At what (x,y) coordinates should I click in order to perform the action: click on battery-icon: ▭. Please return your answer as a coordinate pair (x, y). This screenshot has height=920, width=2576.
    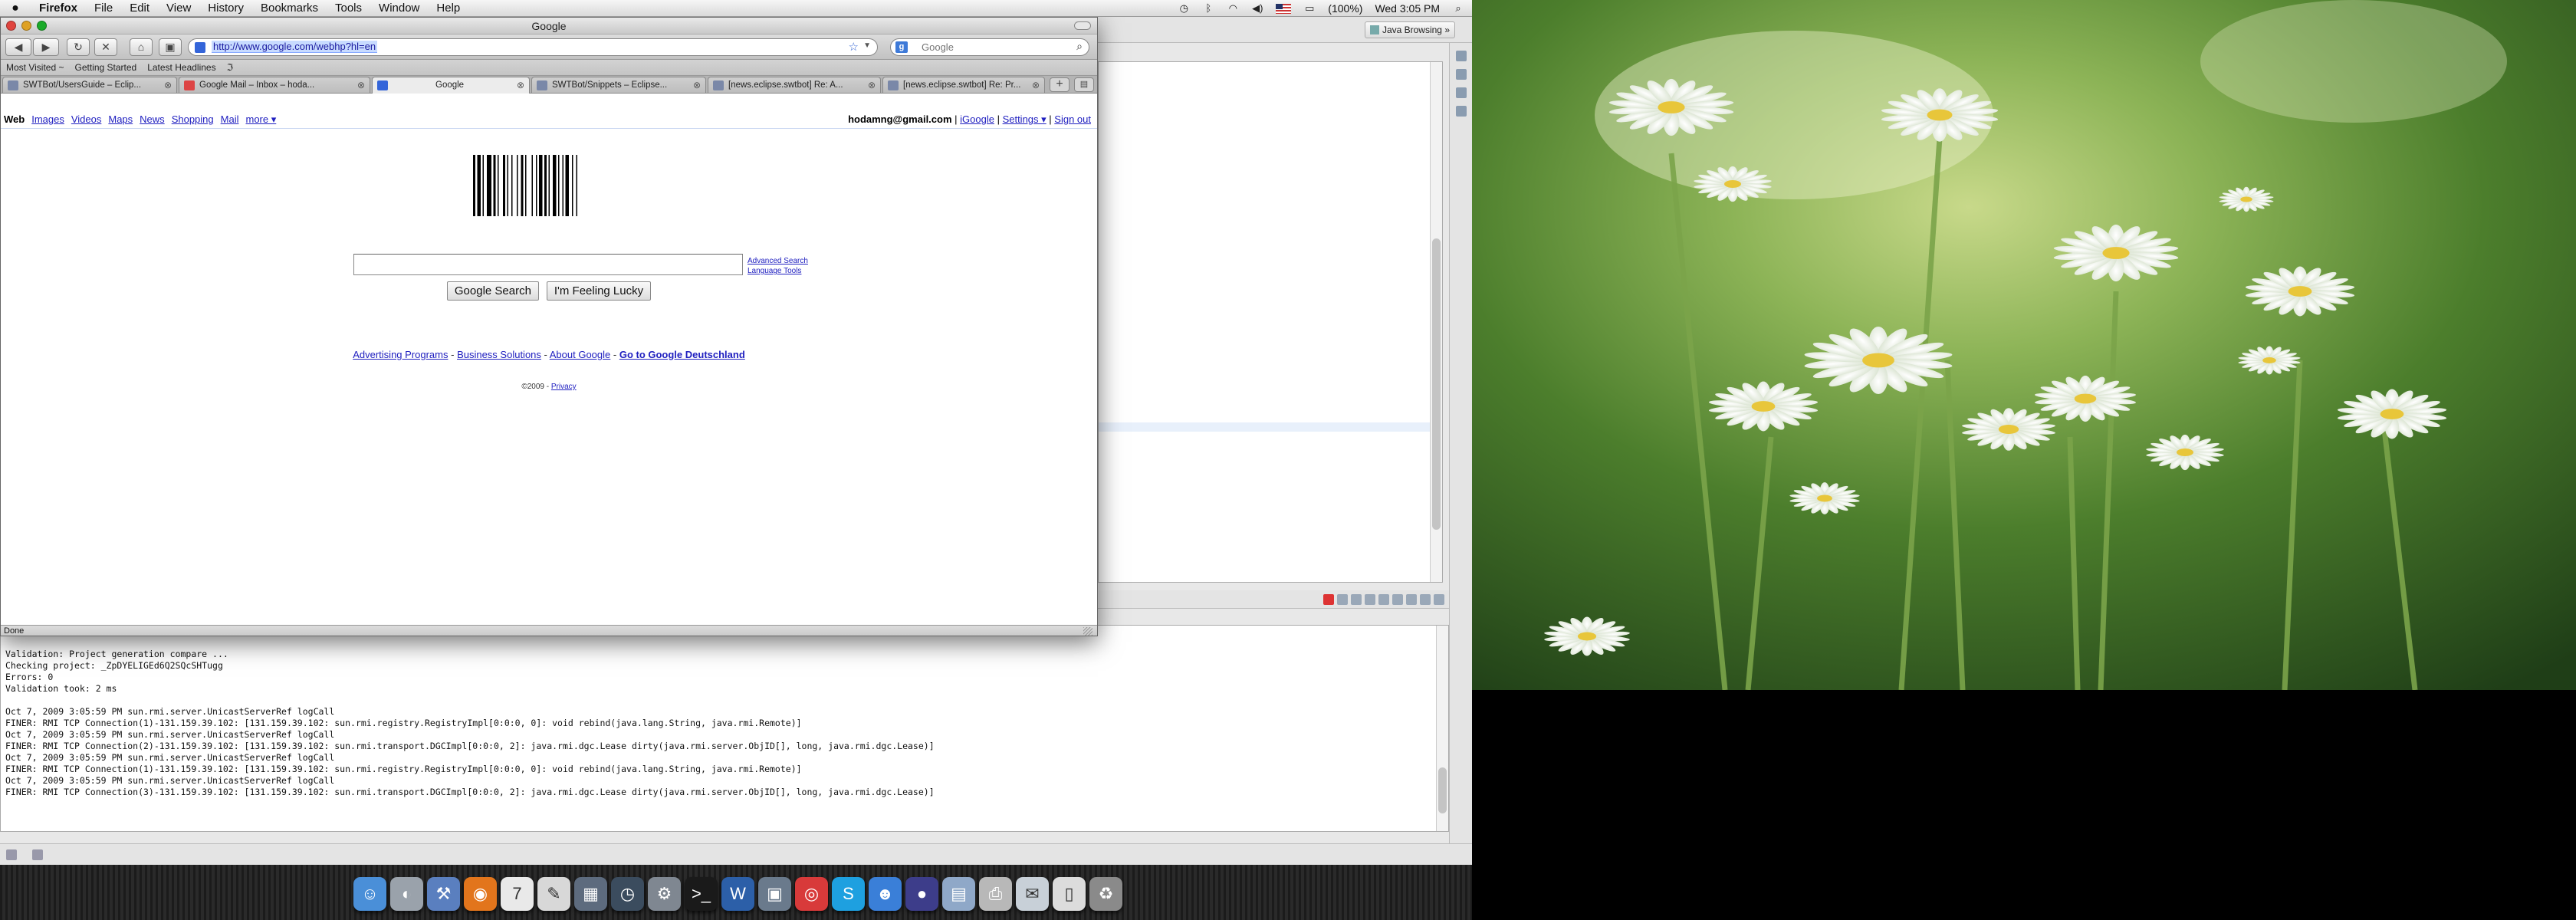
    Looking at the image, I should click on (1309, 8).